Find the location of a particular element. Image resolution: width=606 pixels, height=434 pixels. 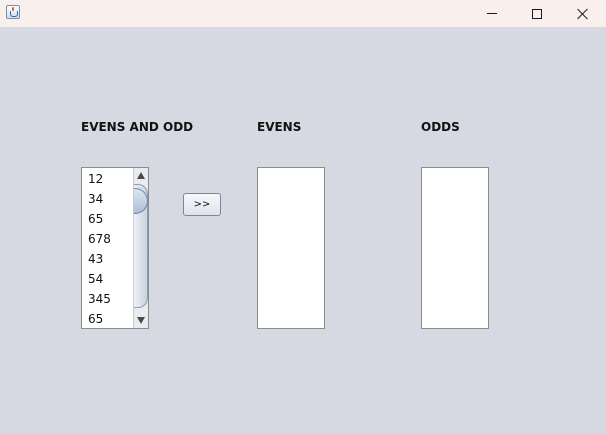

list-item: 12 is located at coordinates (107, 179).